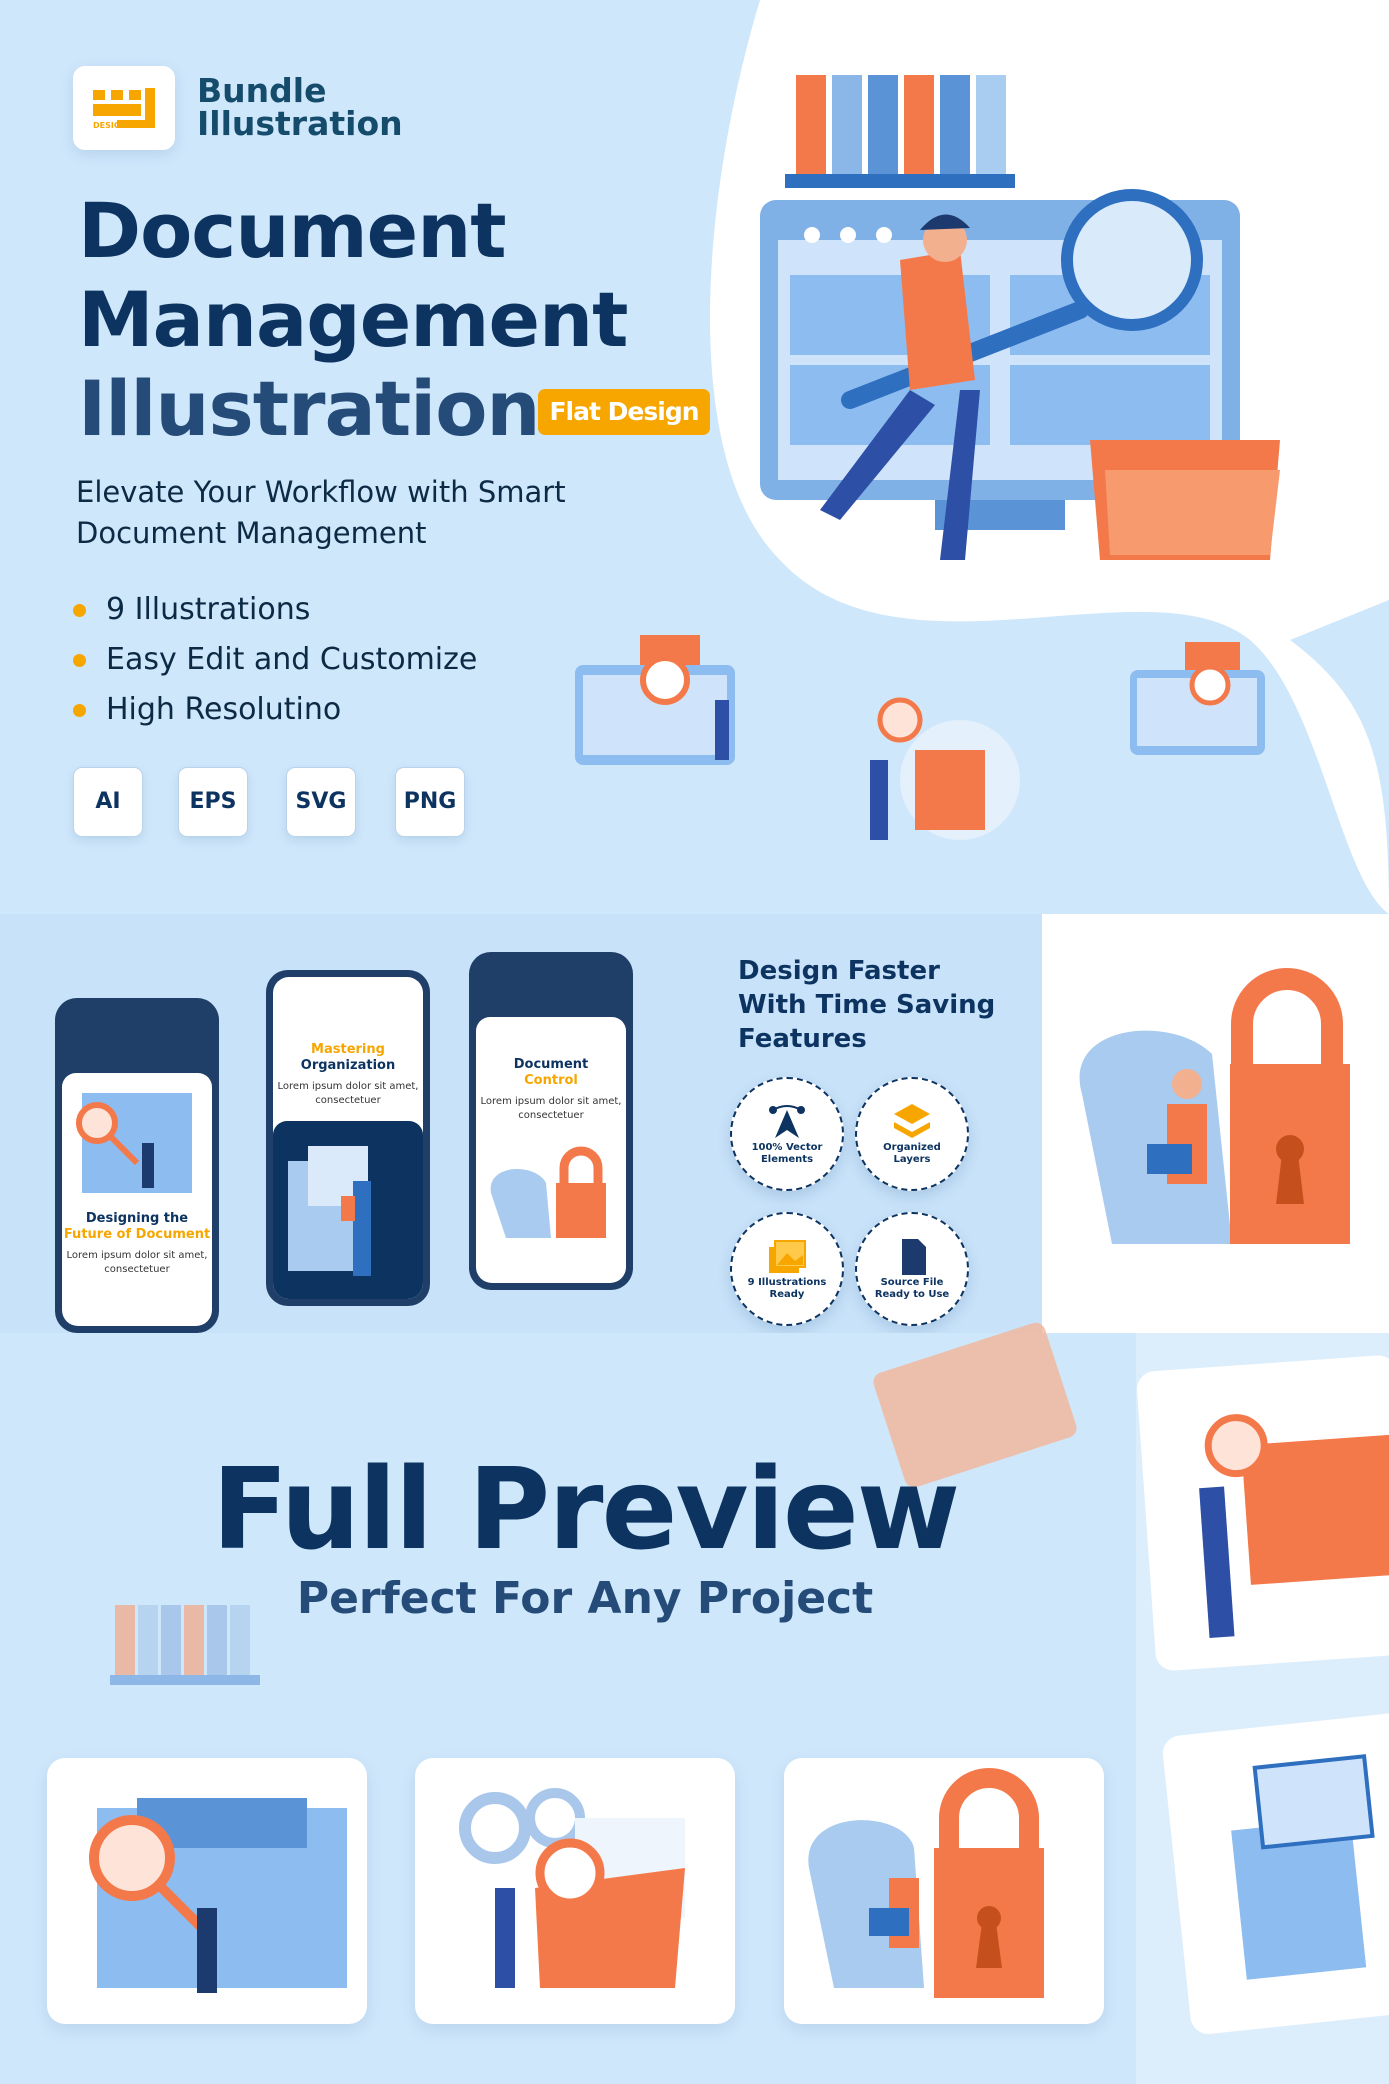 The height and width of the screenshot is (2084, 1389). Describe the element at coordinates (551, 1064) in the screenshot. I see `phone-title: Document` at that location.